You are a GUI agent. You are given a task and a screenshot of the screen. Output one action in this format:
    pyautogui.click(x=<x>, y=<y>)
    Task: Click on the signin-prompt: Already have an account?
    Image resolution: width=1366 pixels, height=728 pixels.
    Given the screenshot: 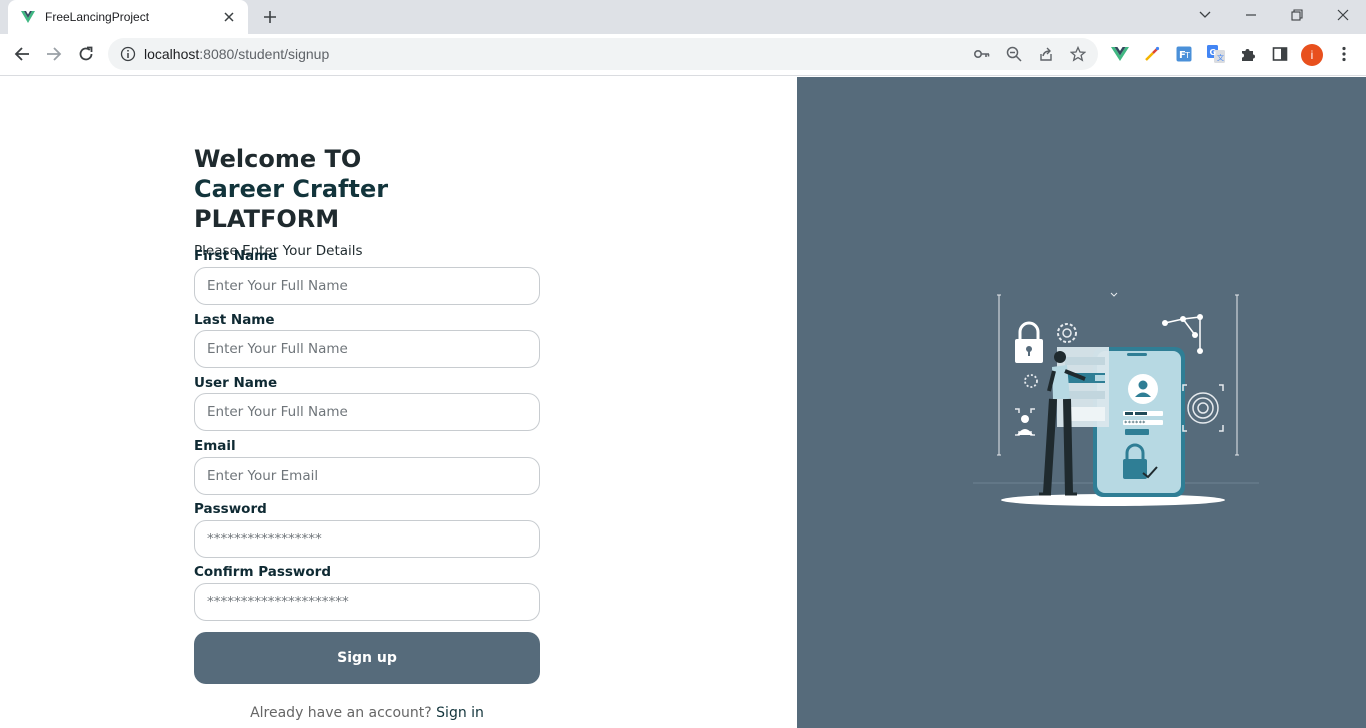 What is the action you would take?
    pyautogui.click(x=341, y=713)
    